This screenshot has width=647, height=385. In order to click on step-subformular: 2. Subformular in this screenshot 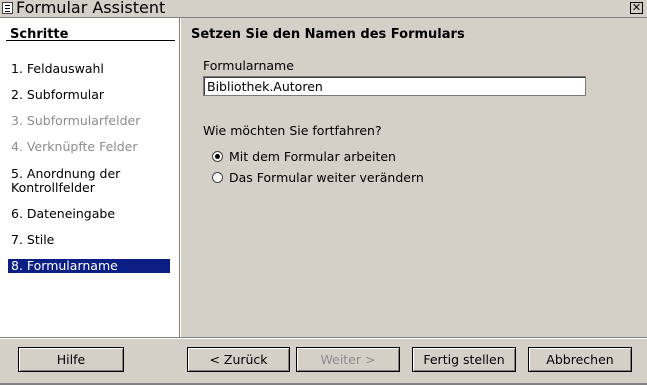, I will do `click(89, 95)`.